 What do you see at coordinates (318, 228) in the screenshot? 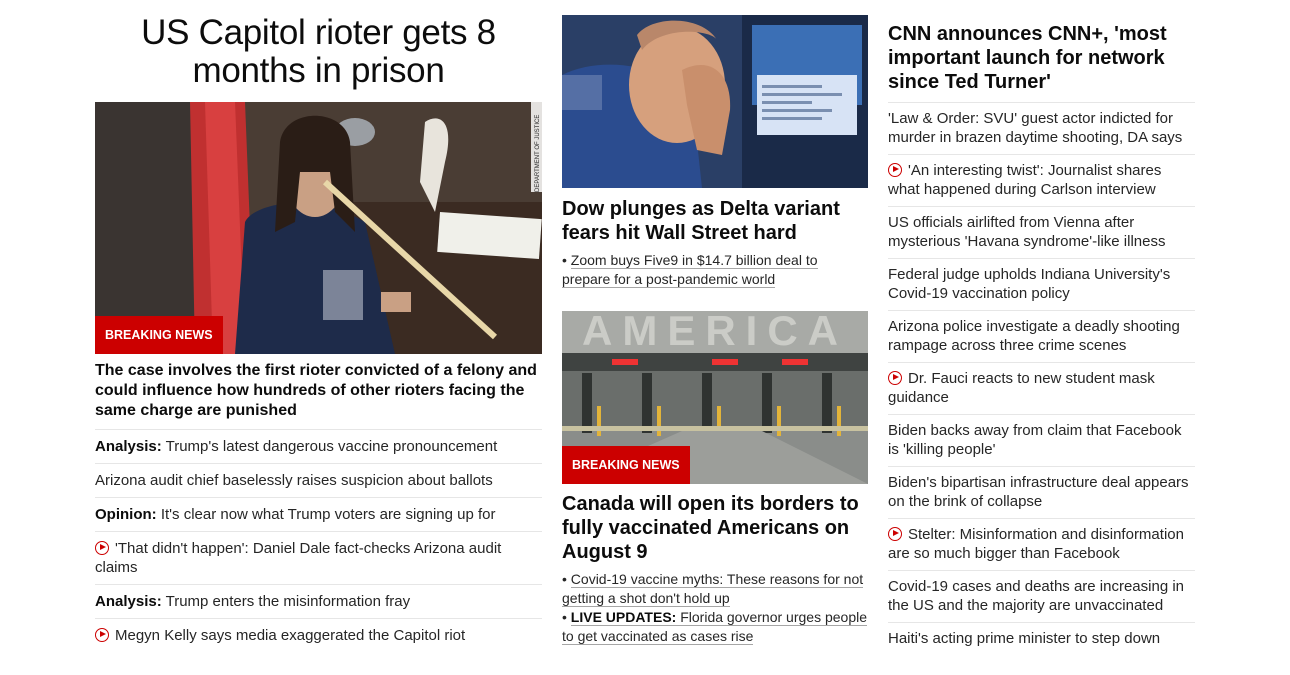
I see `lead-photo: DEPARTMENT OF JUSTICE BREAKING NEWS` at bounding box center [318, 228].